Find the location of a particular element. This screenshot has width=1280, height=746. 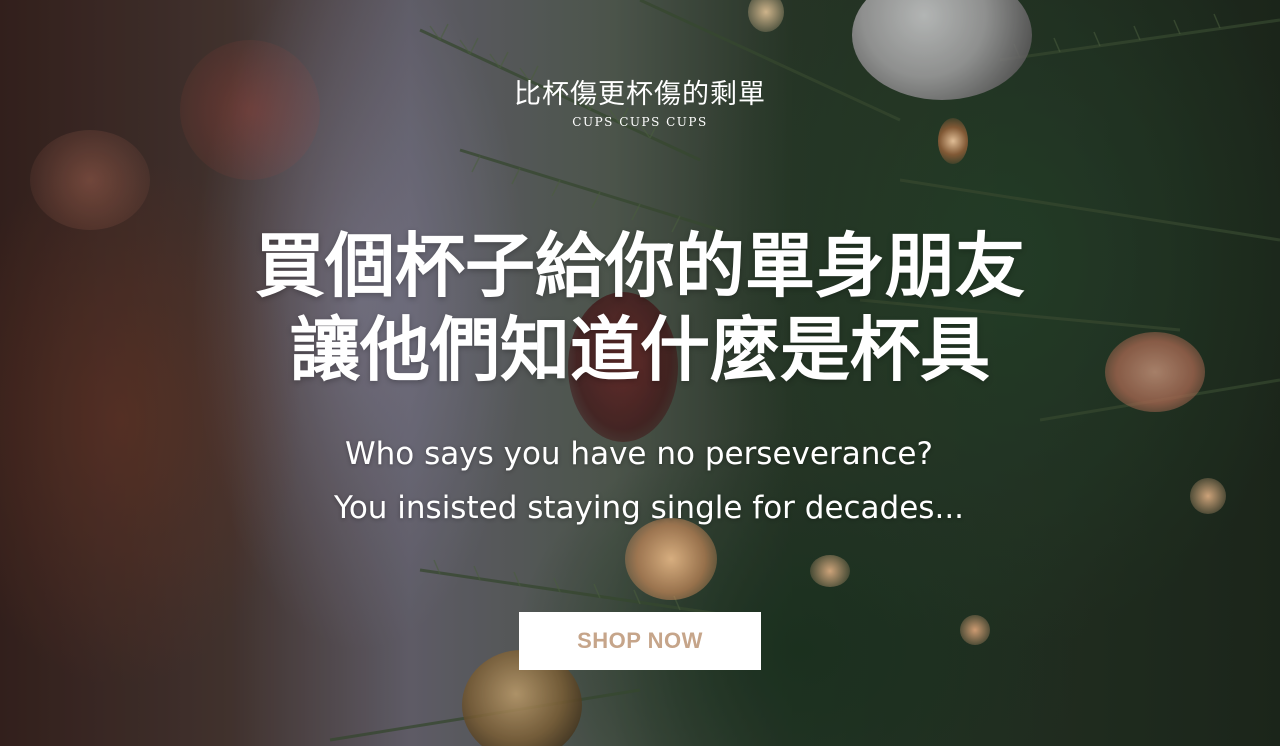

brand-logo: 比杯傷更杯傷的剩單 CUPS CUPS CUPS is located at coordinates (640, 103).